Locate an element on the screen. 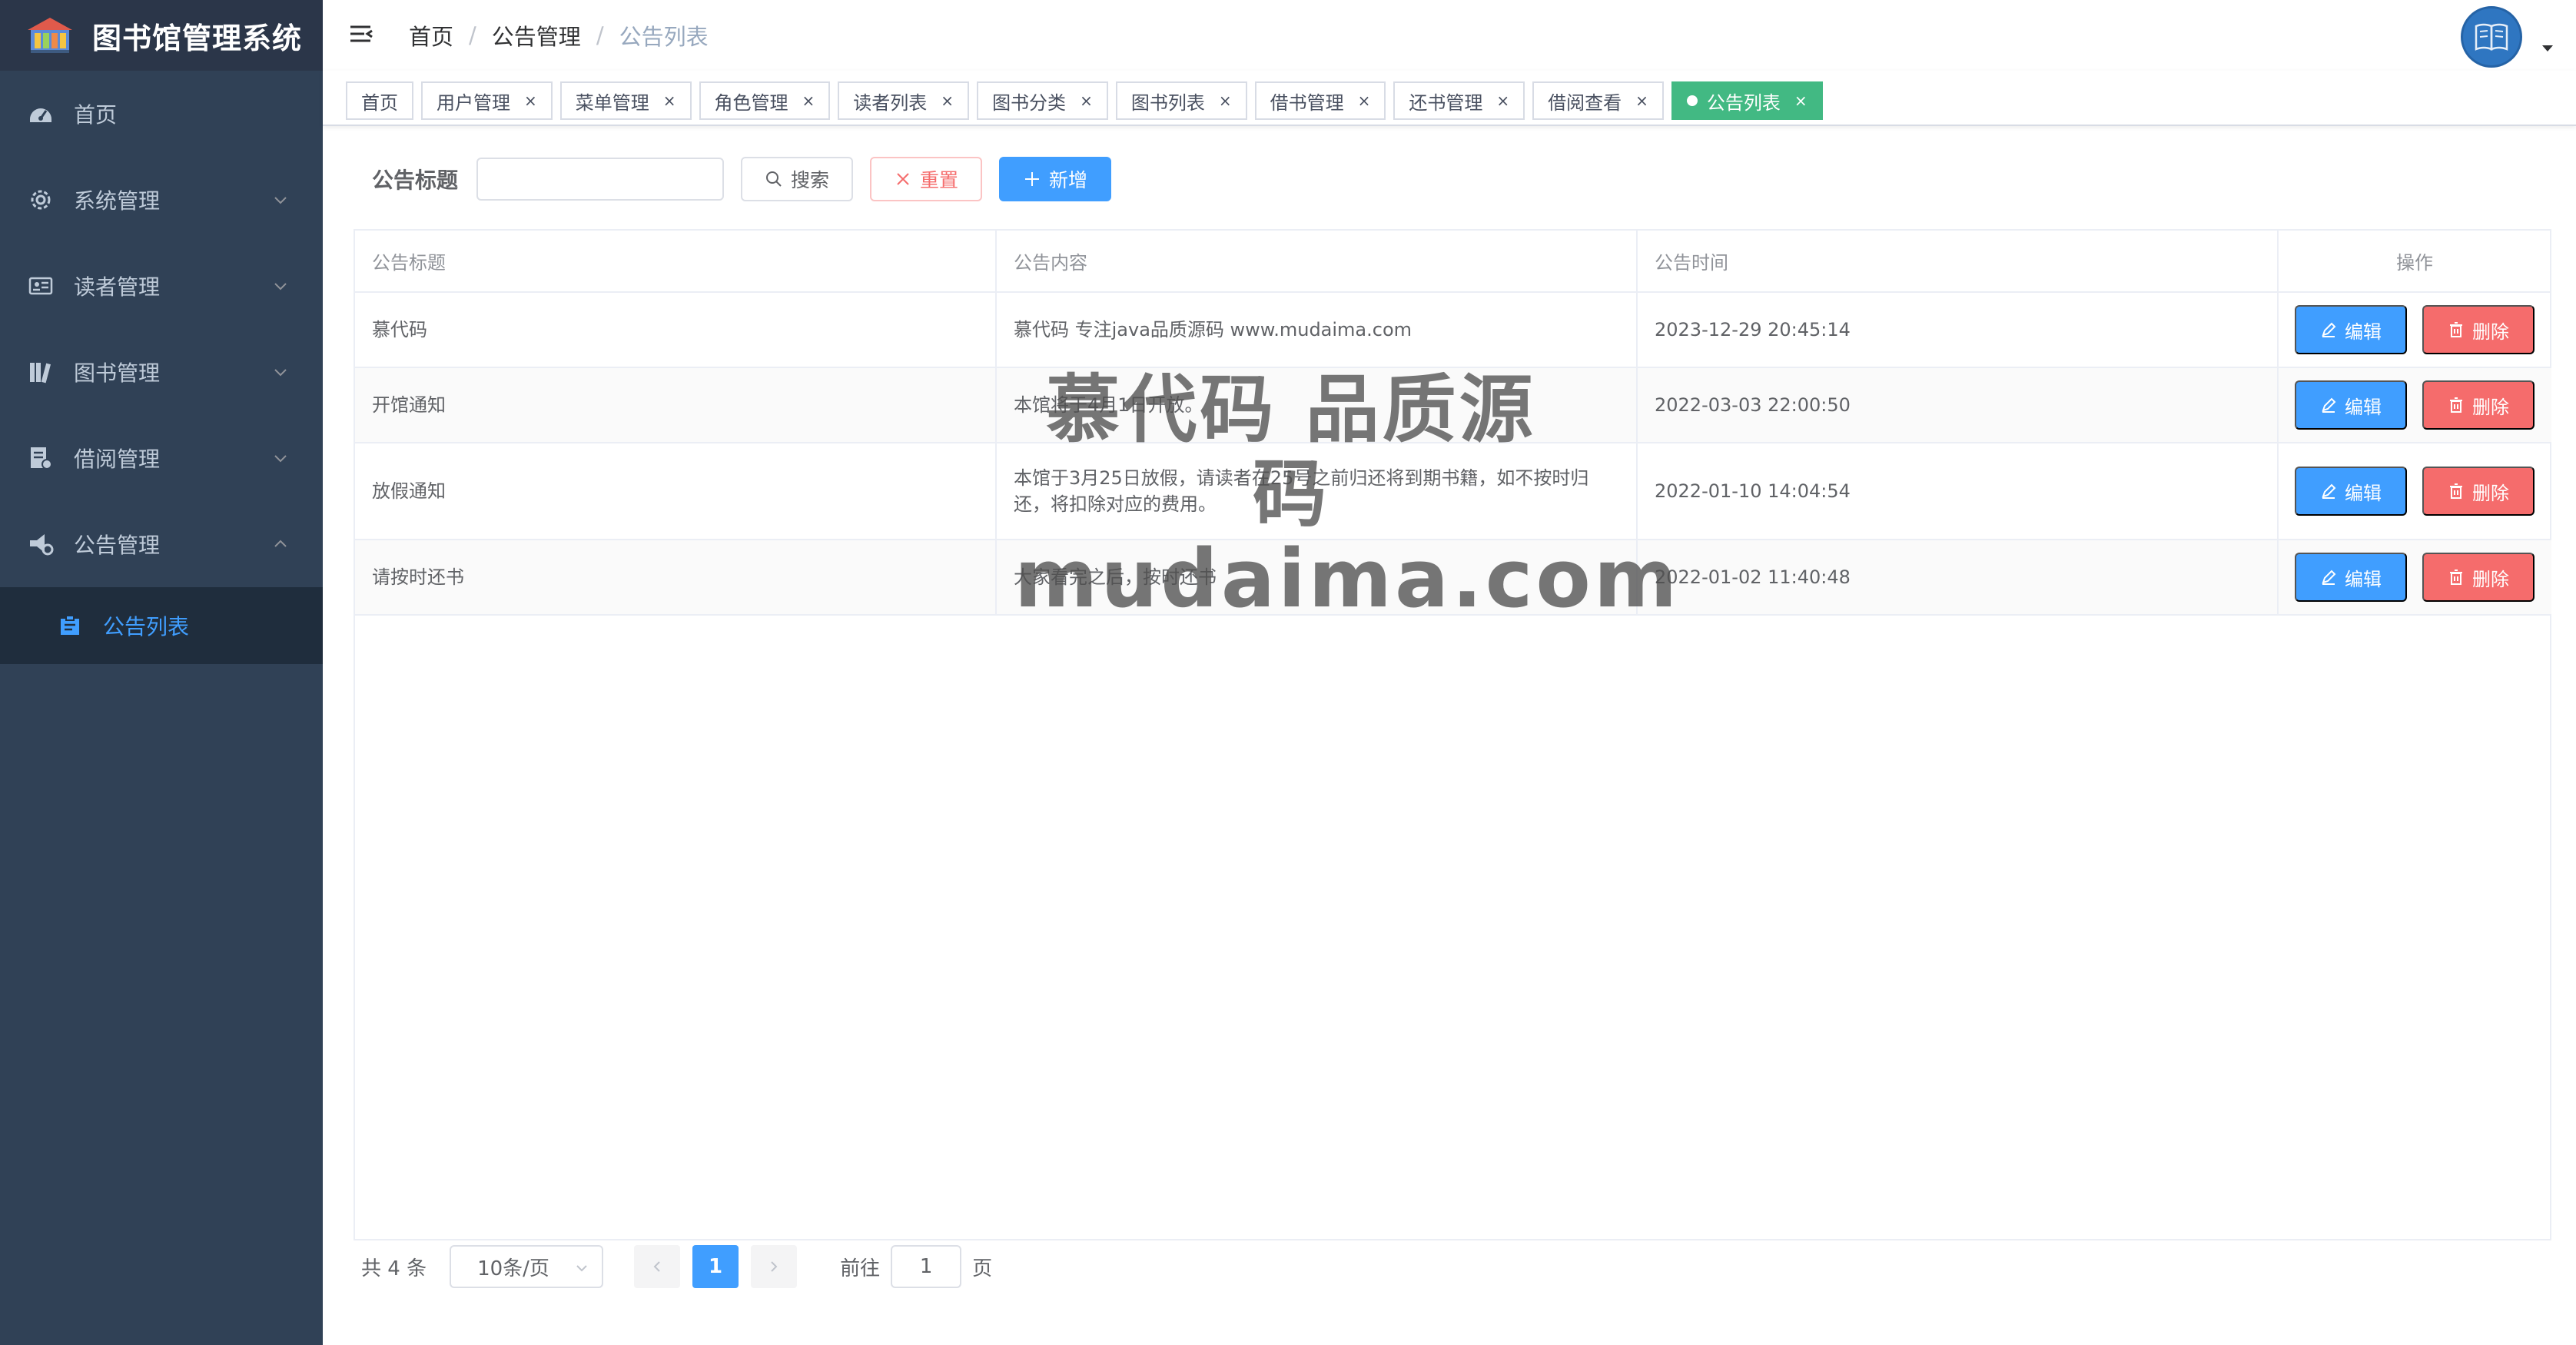 Image resolution: width=2576 pixels, height=1345 pixels. tag-label: 图书分类 is located at coordinates (1029, 102).